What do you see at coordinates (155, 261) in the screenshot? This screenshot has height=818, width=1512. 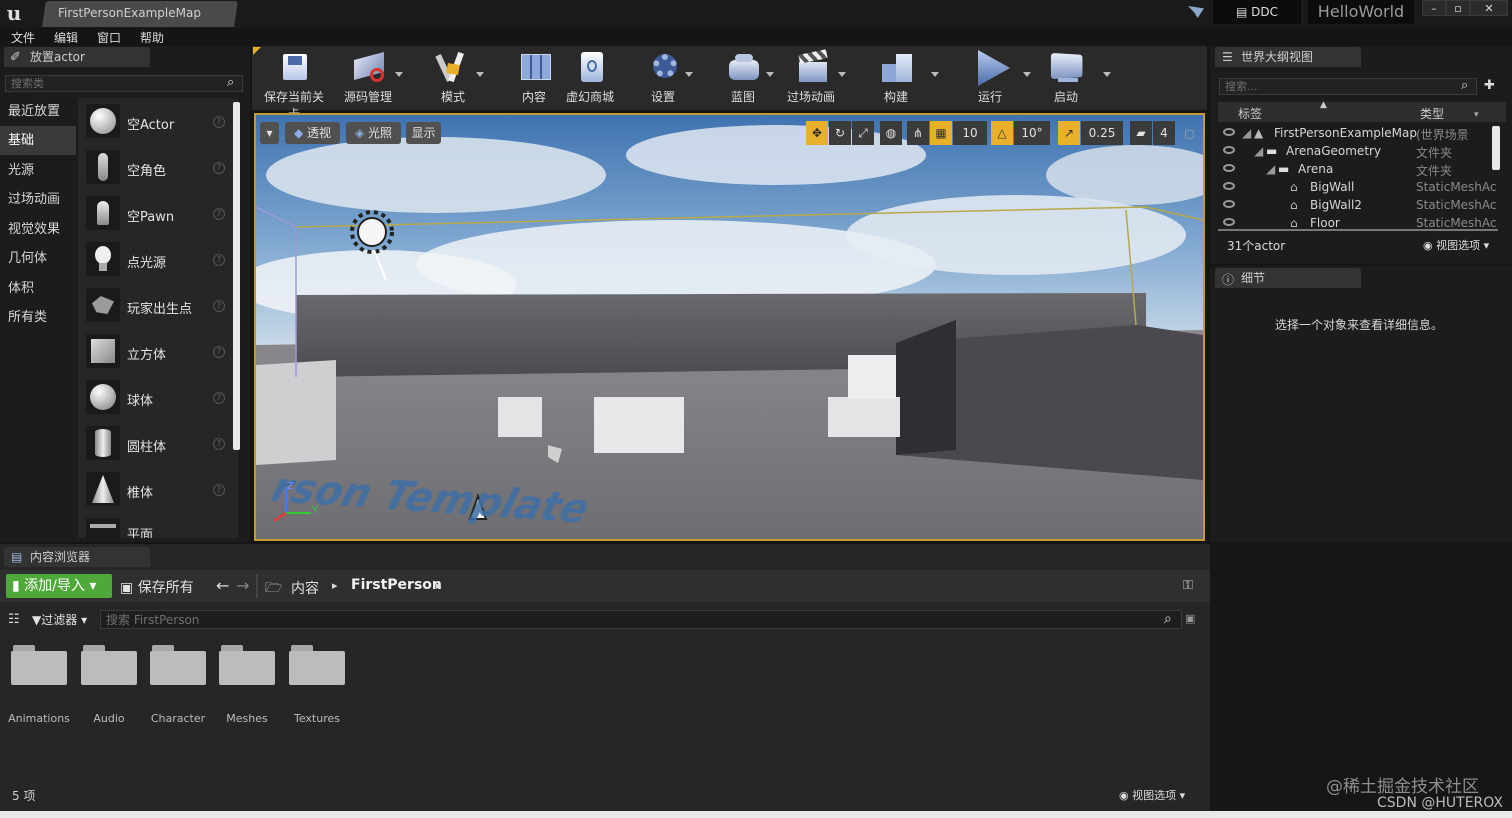 I see `place-item-point-light: 点光源?` at bounding box center [155, 261].